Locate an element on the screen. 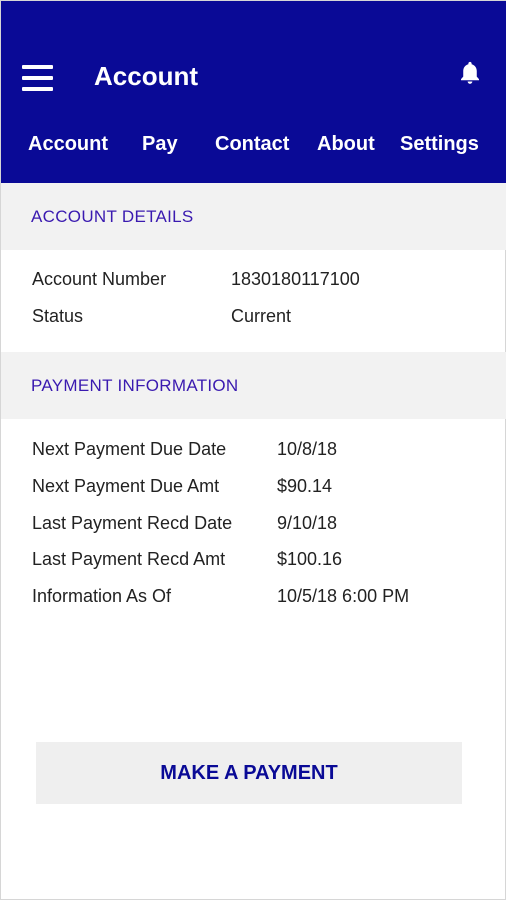 Image resolution: width=506 pixels, height=900 pixels. last-payment-recd-date-label: Last Payment Recd Date is located at coordinates (132, 523).